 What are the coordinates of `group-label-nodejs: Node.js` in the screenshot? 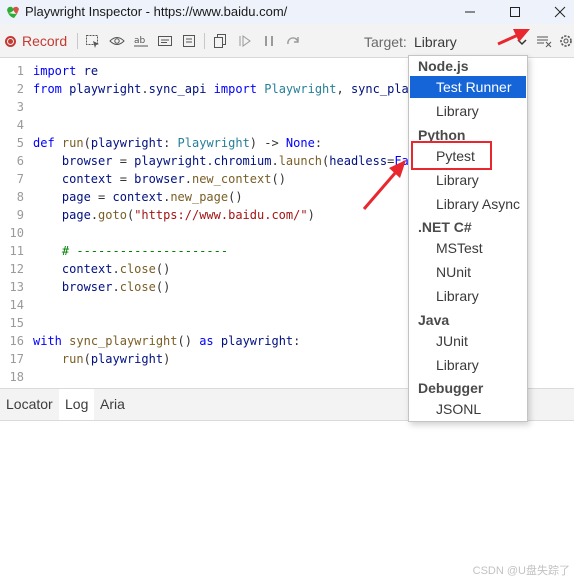 It's located at (443, 66).